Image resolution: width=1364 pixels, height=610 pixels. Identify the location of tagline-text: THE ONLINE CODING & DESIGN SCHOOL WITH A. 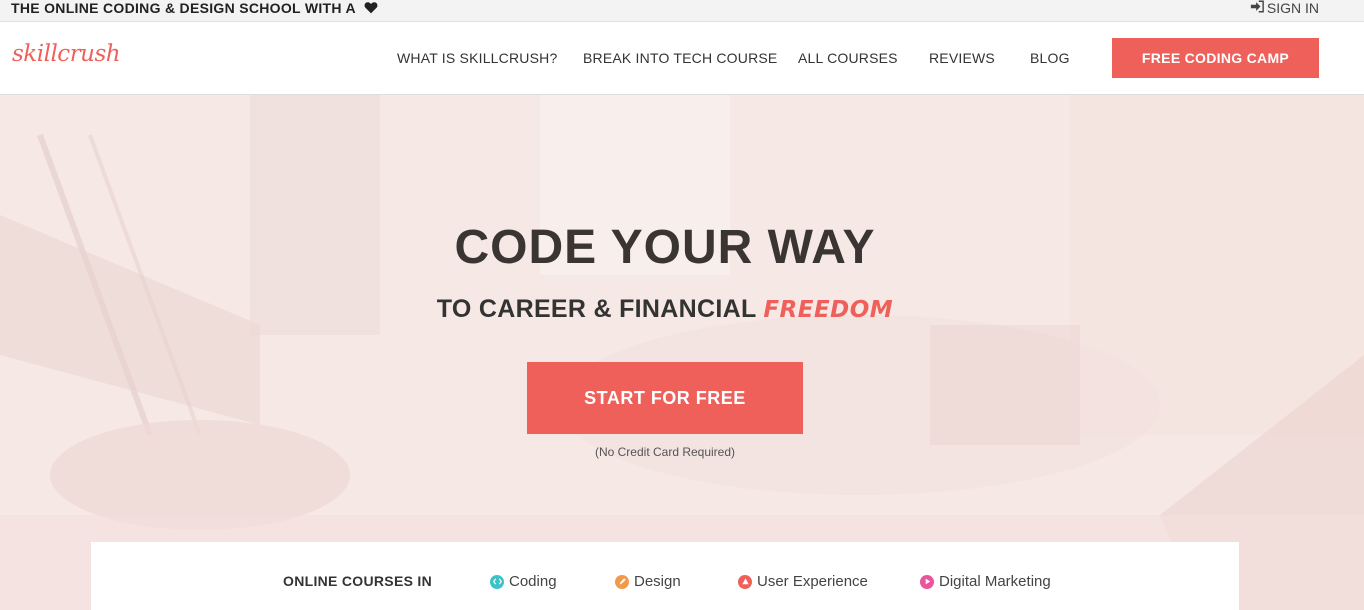
(183, 8).